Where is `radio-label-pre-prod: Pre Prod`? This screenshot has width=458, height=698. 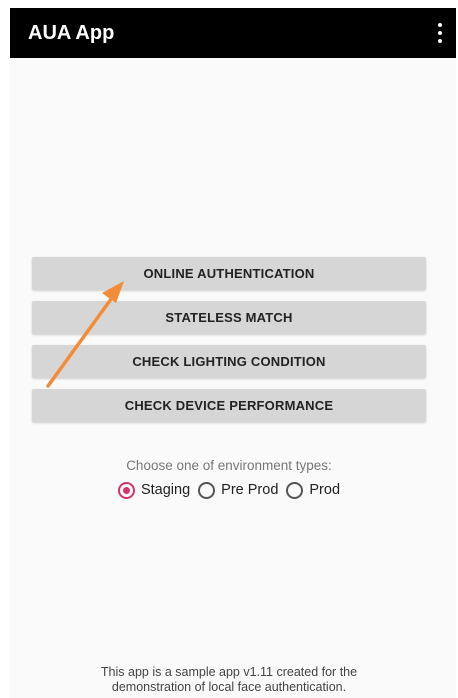 radio-label-pre-prod: Pre Prod is located at coordinates (250, 490).